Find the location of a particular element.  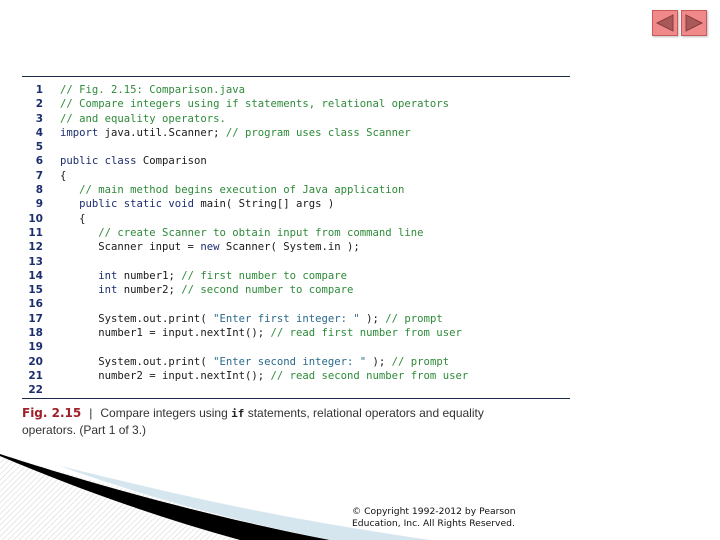

code-comment: // program uses class Scanner is located at coordinates (318, 132).